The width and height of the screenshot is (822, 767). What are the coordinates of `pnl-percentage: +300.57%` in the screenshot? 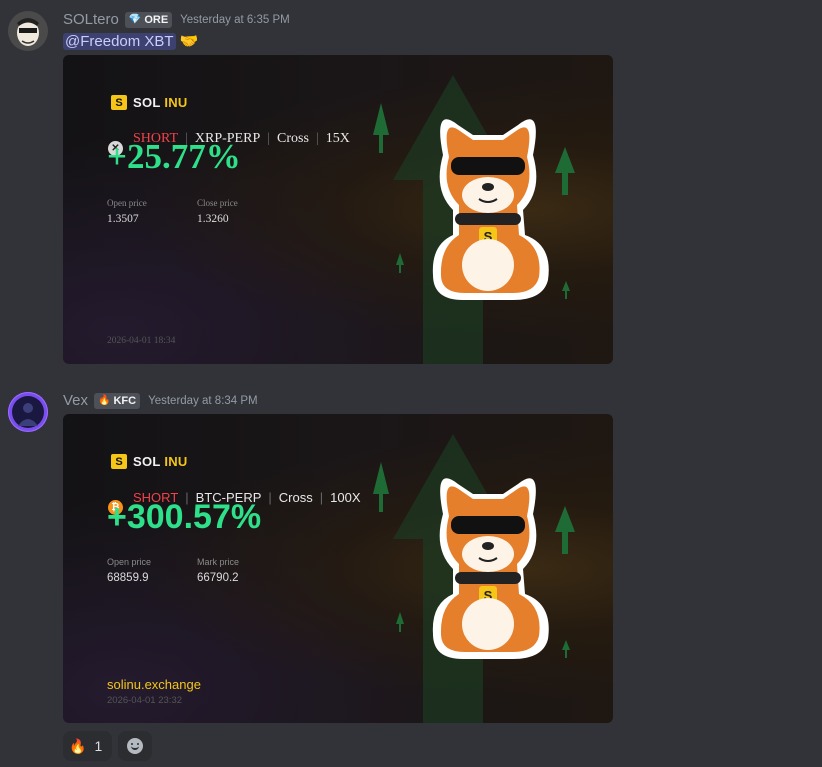 It's located at (184, 517).